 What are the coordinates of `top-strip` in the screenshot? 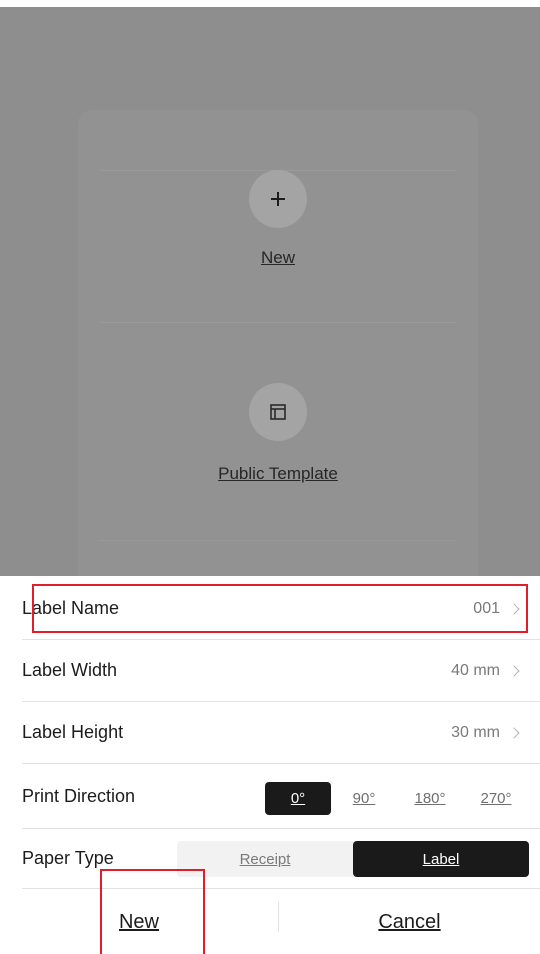 It's located at (270, 3).